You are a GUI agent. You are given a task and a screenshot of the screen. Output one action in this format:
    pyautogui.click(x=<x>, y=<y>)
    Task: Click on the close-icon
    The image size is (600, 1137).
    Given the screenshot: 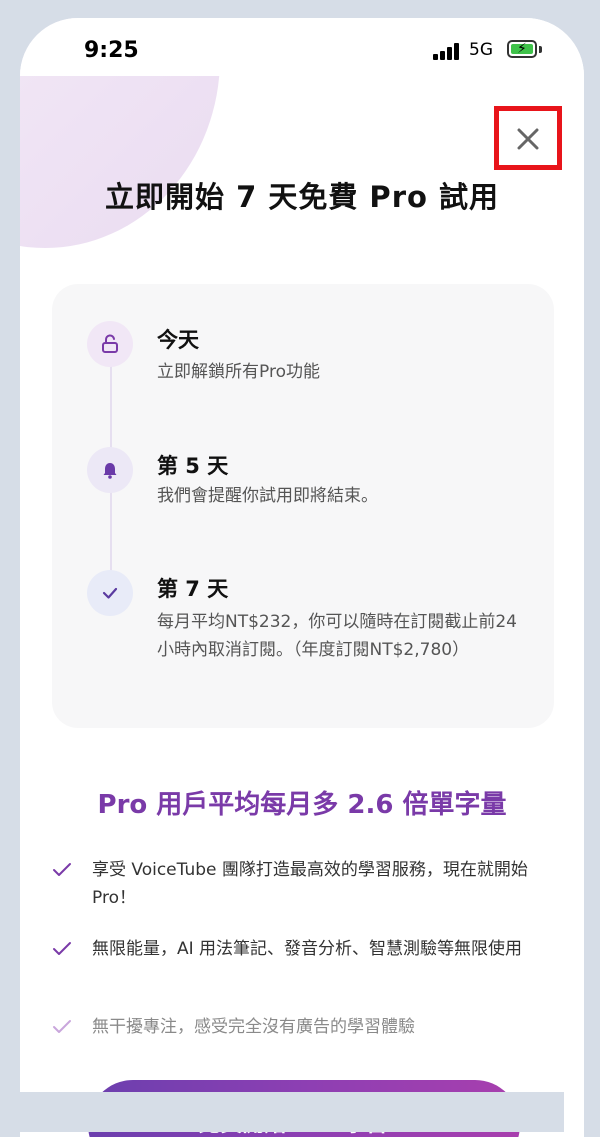 What is the action you would take?
    pyautogui.click(x=528, y=139)
    